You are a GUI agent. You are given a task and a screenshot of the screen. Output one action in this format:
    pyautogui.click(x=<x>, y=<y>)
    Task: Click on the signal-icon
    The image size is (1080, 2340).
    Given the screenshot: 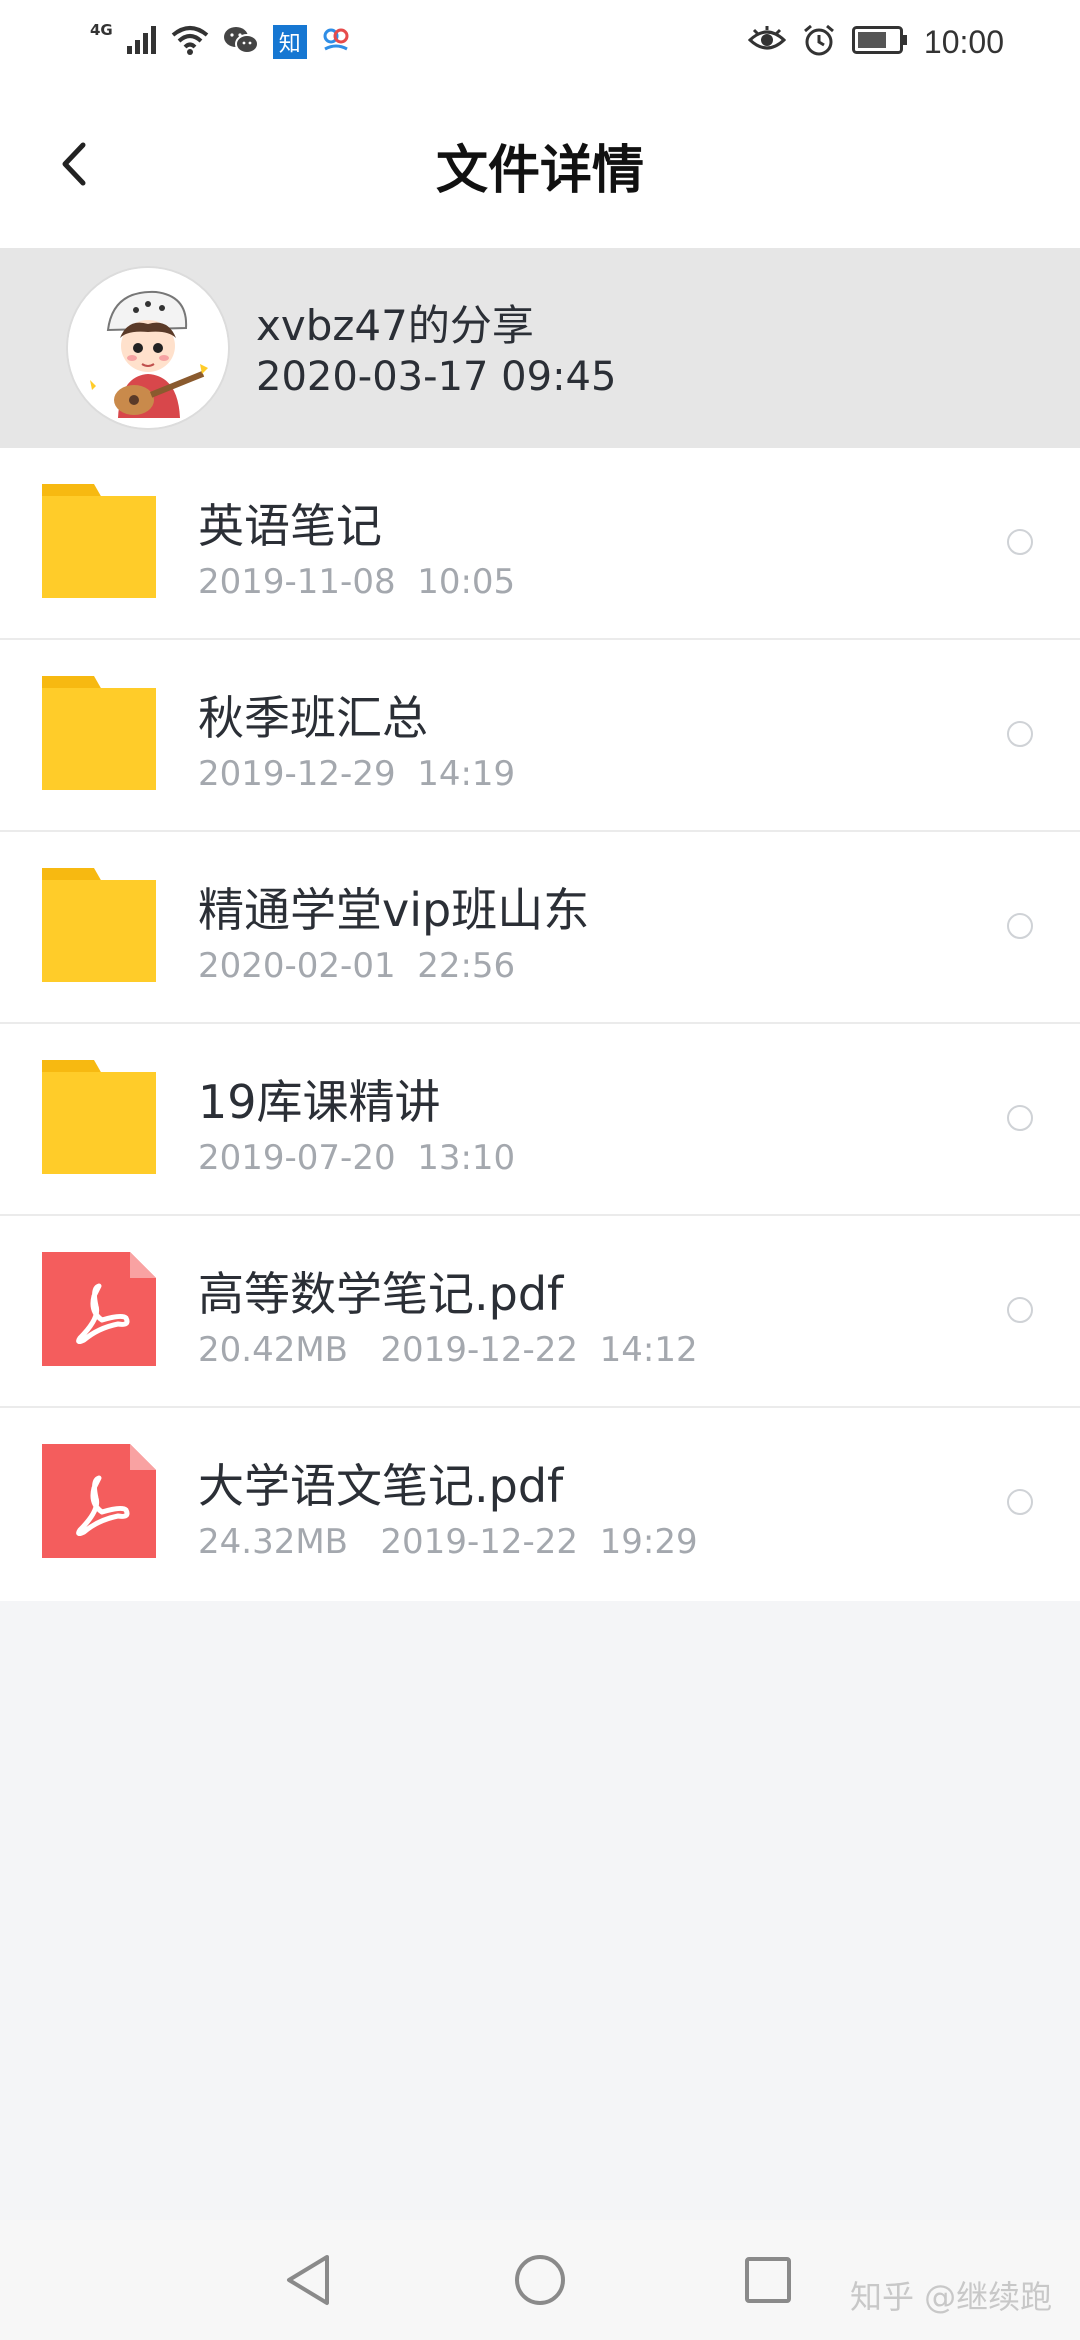 What is the action you would take?
    pyautogui.click(x=141, y=42)
    